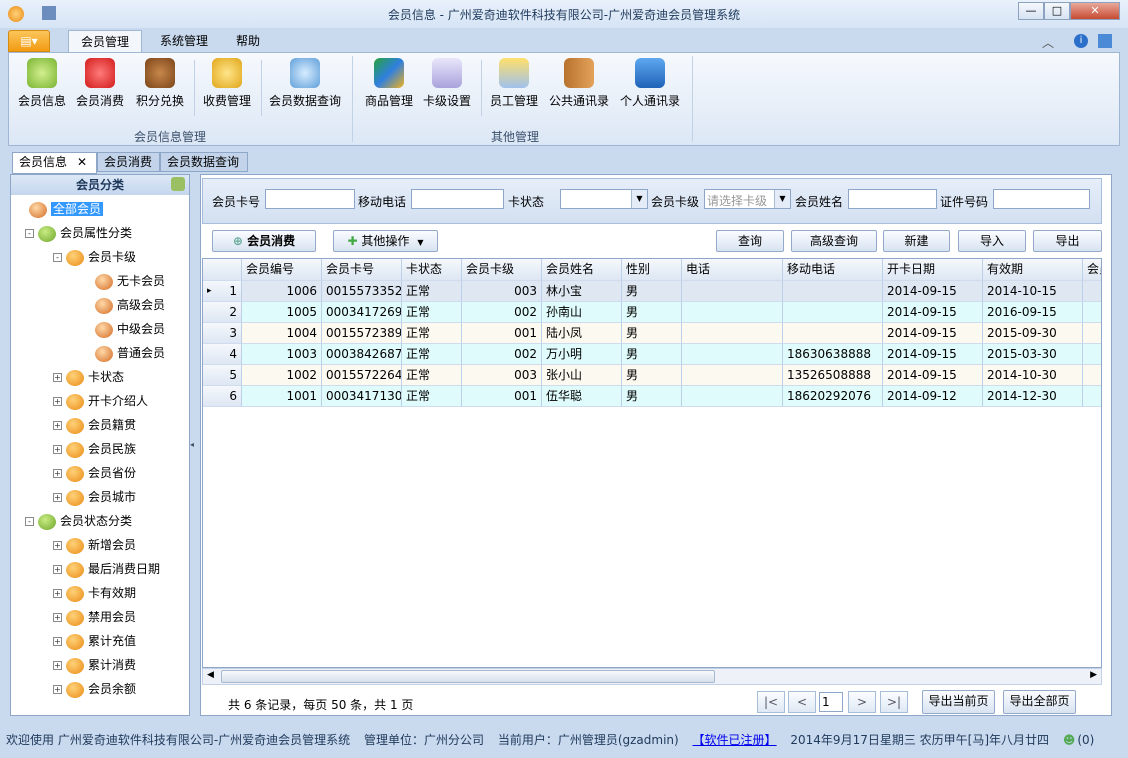  Describe the element at coordinates (29, 41) in the screenshot. I see `app-menu-button: ▤▾` at that location.